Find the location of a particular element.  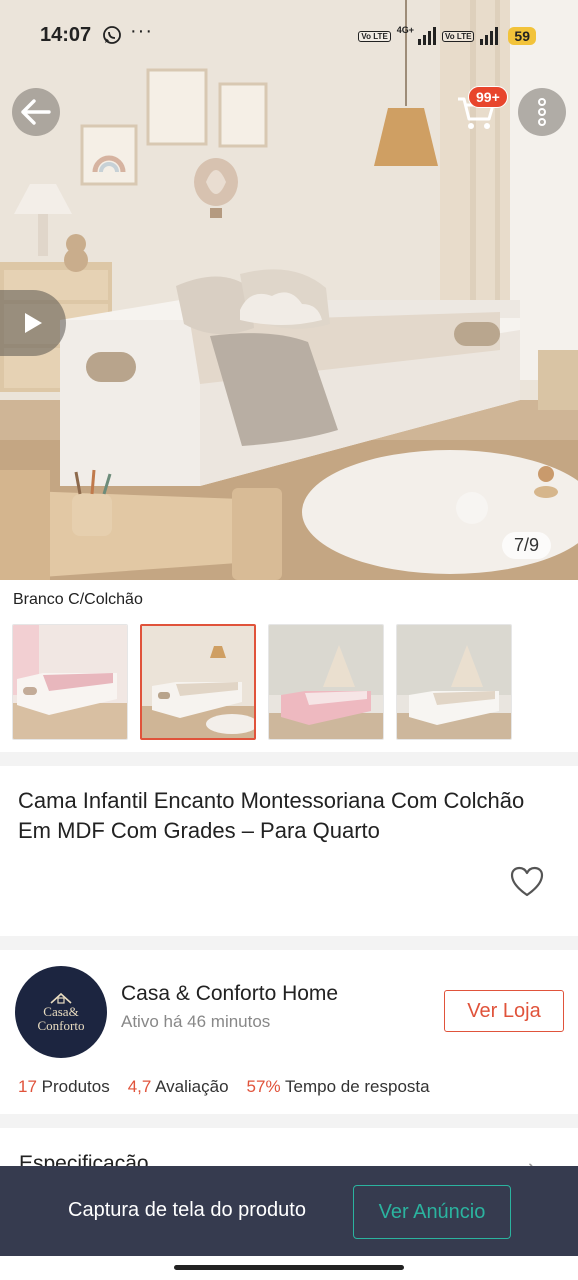

variant-thumbnail-white is located at coordinates (198, 682).